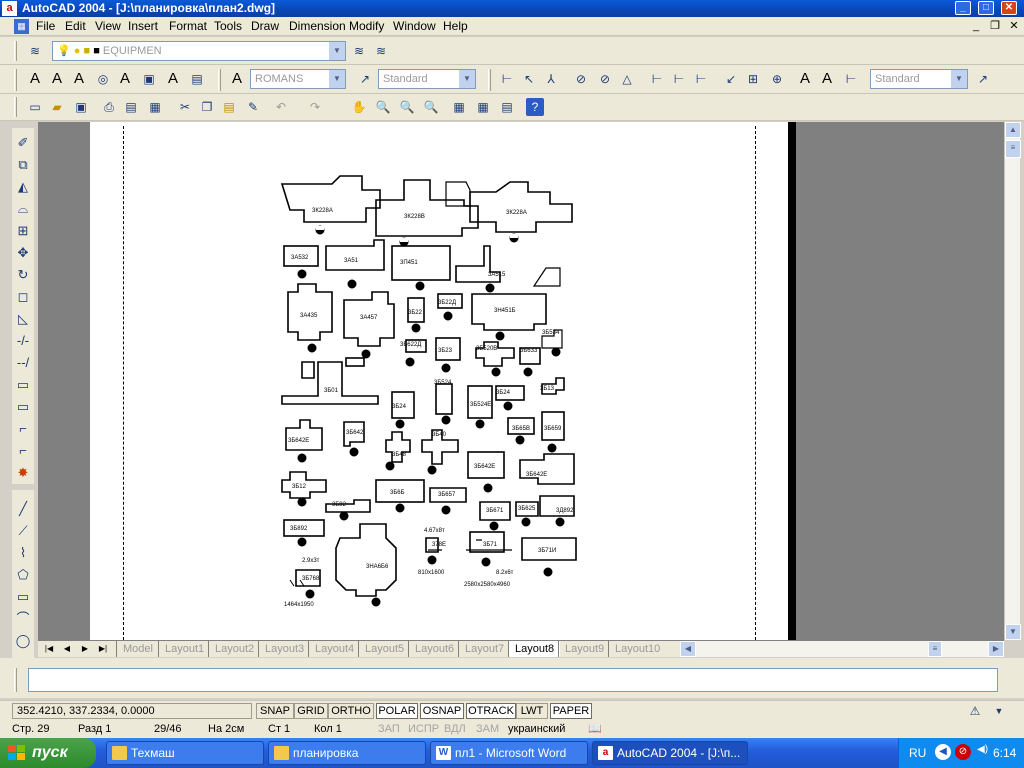 This screenshot has width=1024, height=768. What do you see at coordinates (23, 429) in the screenshot?
I see `chamfer-icon: ⌐` at bounding box center [23, 429].